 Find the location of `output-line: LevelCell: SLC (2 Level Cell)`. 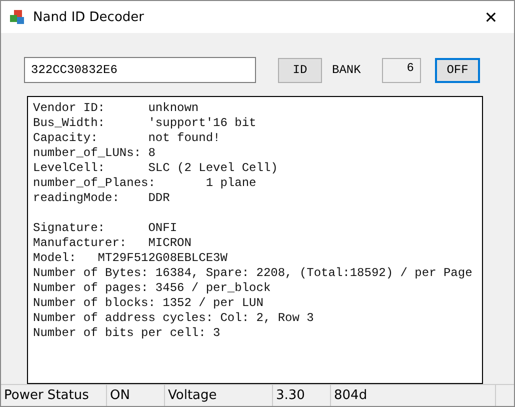

output-line: LevelCell: SLC (2 Level Cell) is located at coordinates (156, 168).